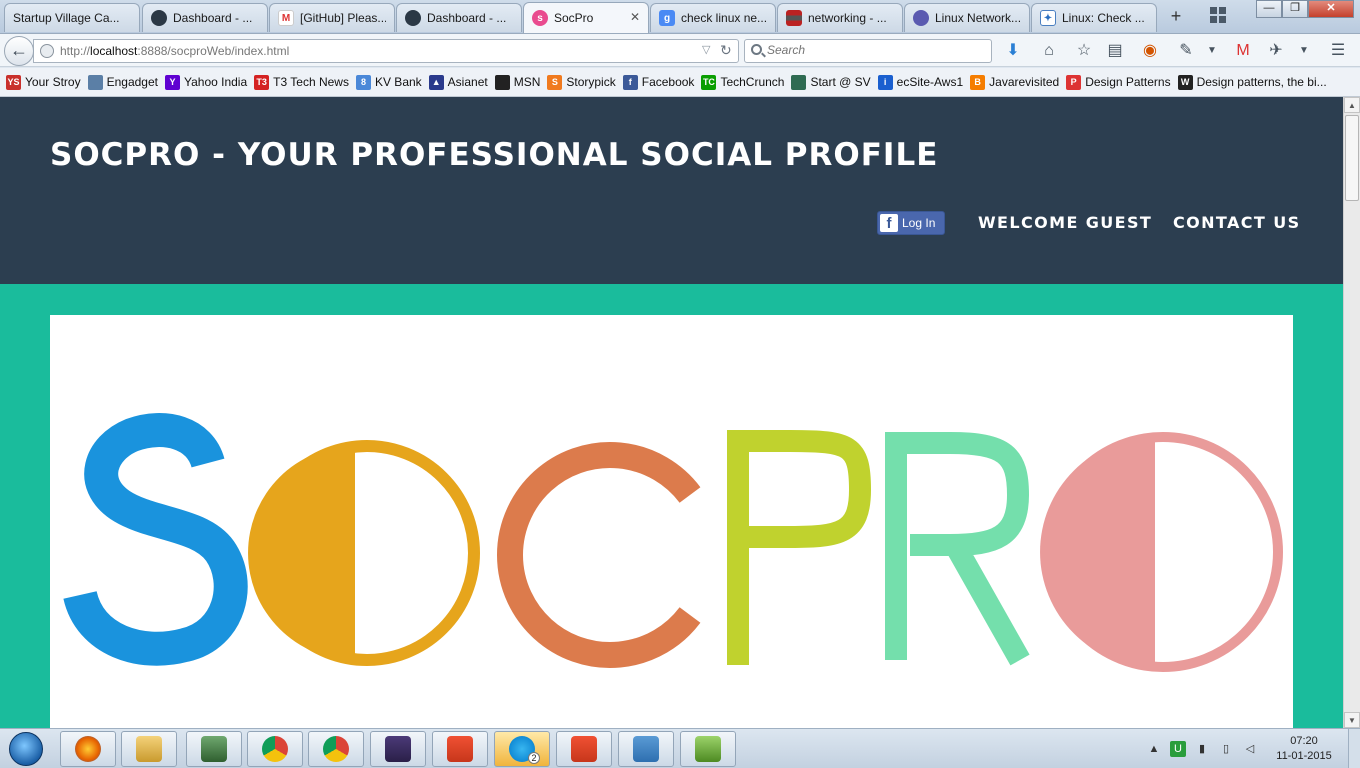  What do you see at coordinates (1237, 222) in the screenshot?
I see `nav-contact-us: CONTACT US` at bounding box center [1237, 222].